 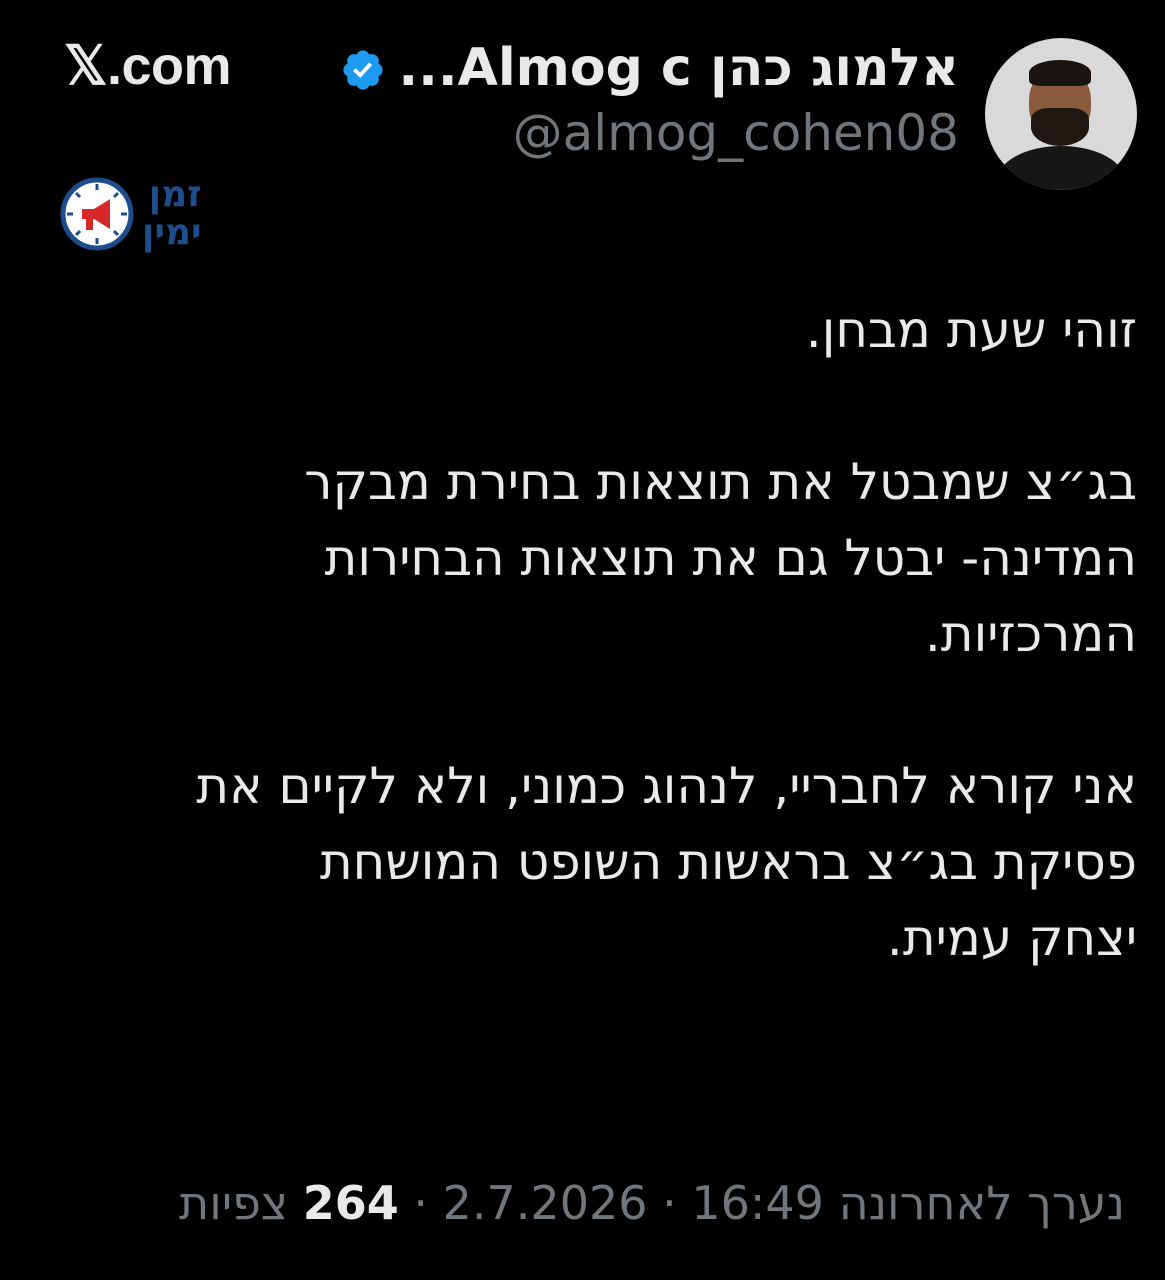 What do you see at coordinates (172, 232) in the screenshot?
I see `watermark-line2: ימין` at bounding box center [172, 232].